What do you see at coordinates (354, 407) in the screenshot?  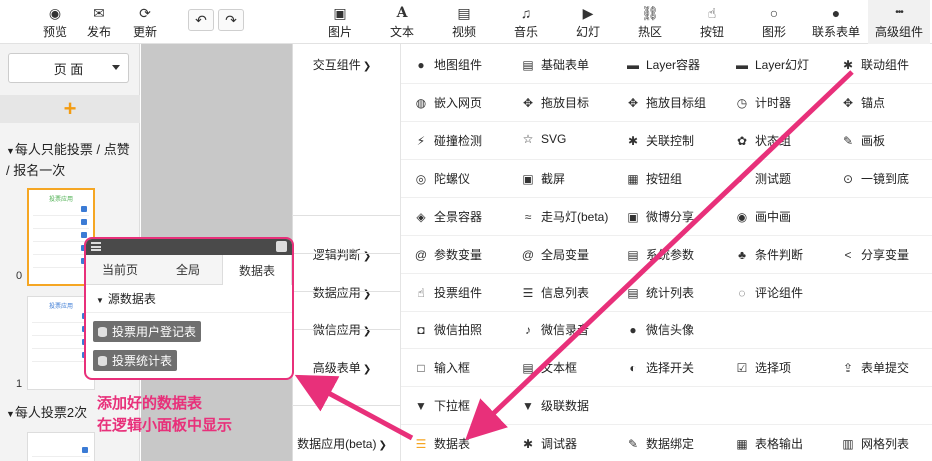 I see `arrow-to-panel` at bounding box center [354, 407].